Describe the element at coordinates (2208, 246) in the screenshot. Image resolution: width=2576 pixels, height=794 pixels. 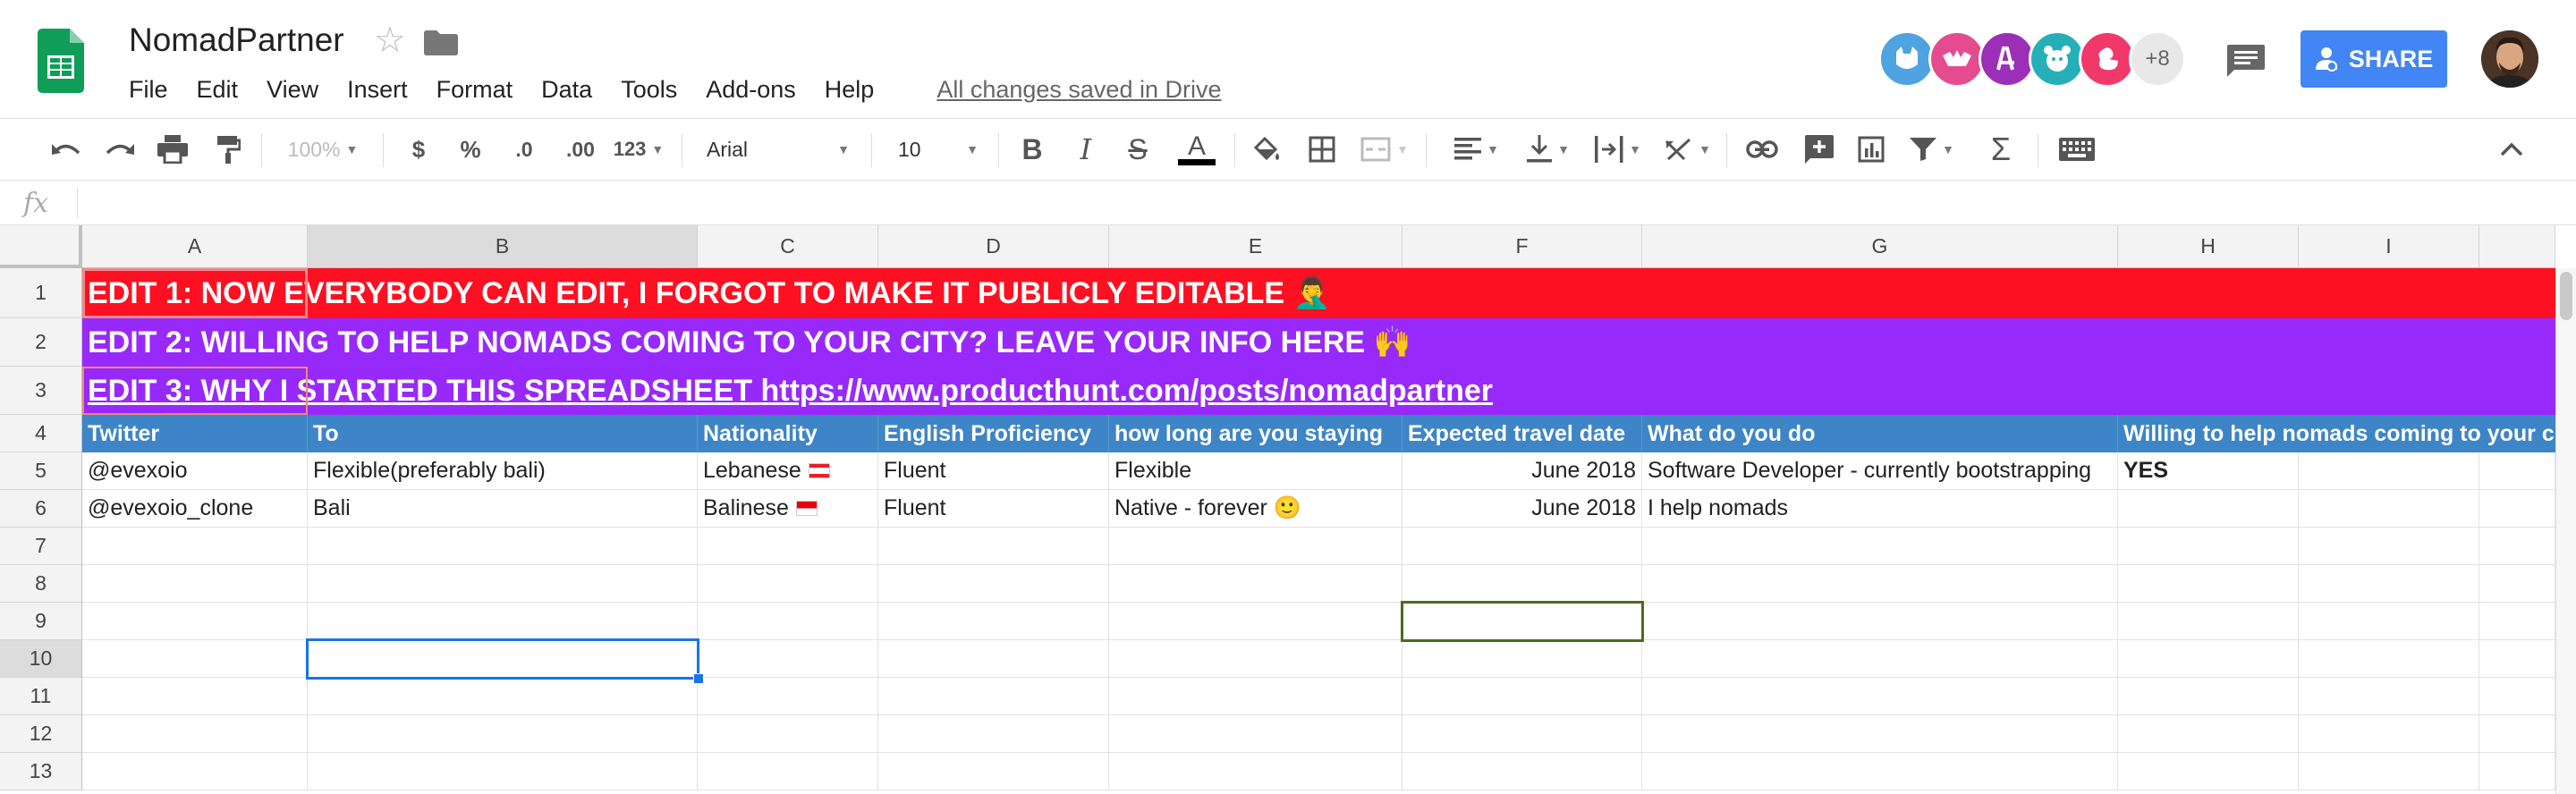
I see `column-header-h: H` at that location.